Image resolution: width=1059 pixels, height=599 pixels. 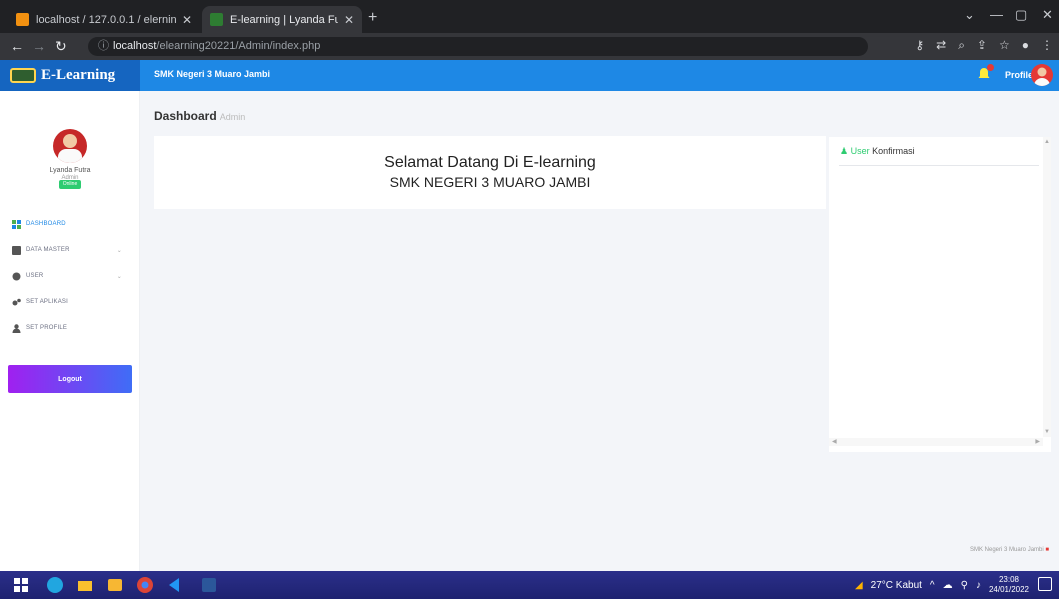 I want to click on database-icon, so click(x=16, y=250).